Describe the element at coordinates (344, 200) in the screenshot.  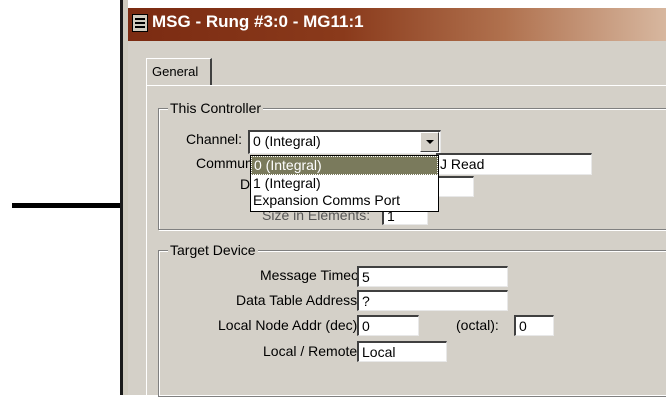
I see `dropdown-option-expansion-comms-port: Expansion Comms Port` at that location.